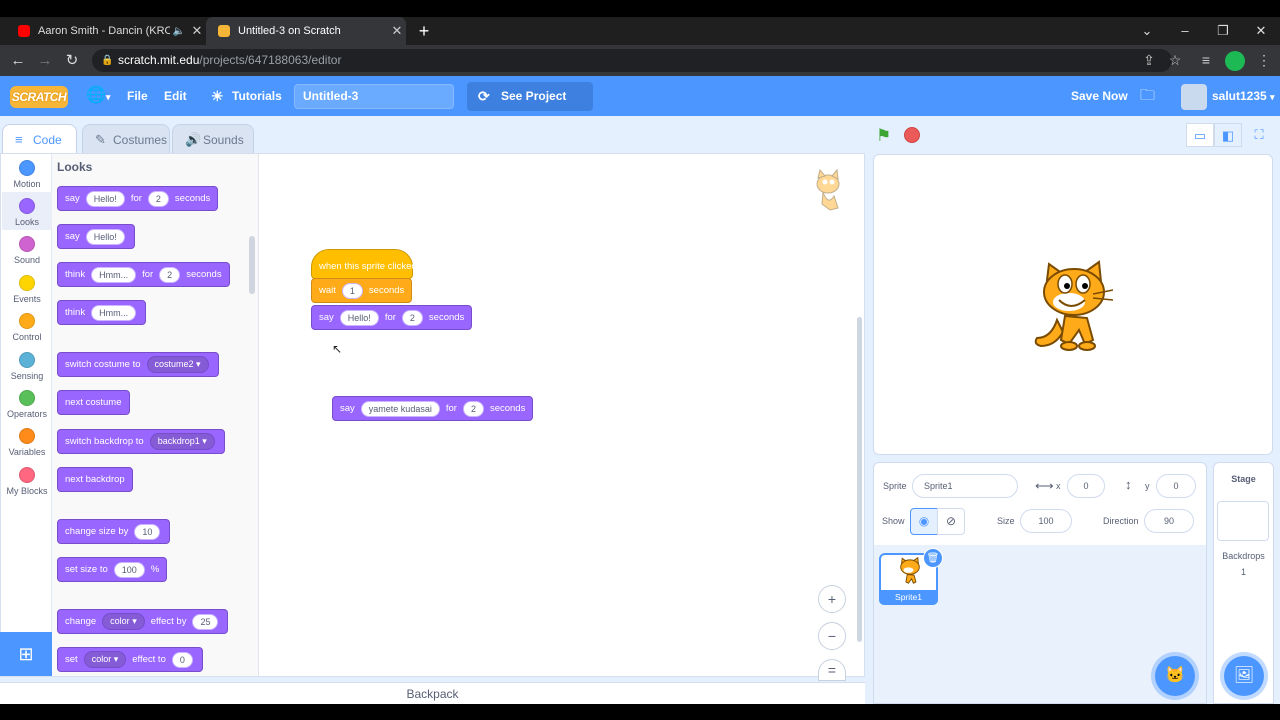 This screenshot has height=720, width=1280. I want to click on new-tab-button: +, so click(424, 31).